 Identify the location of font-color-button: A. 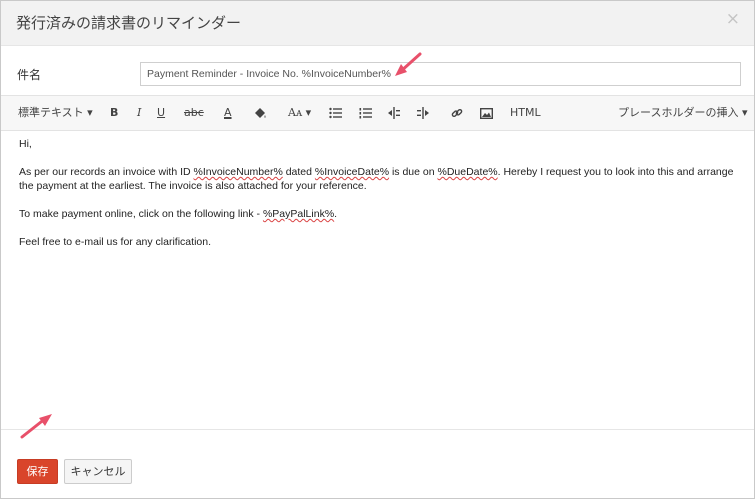
(228, 113).